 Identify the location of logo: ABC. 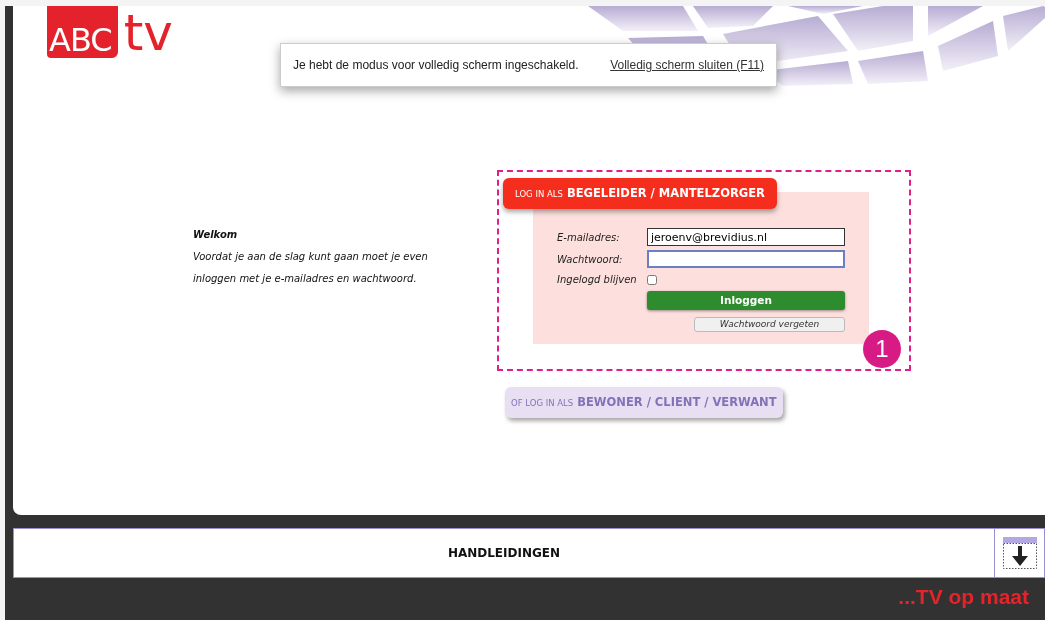
(82, 32).